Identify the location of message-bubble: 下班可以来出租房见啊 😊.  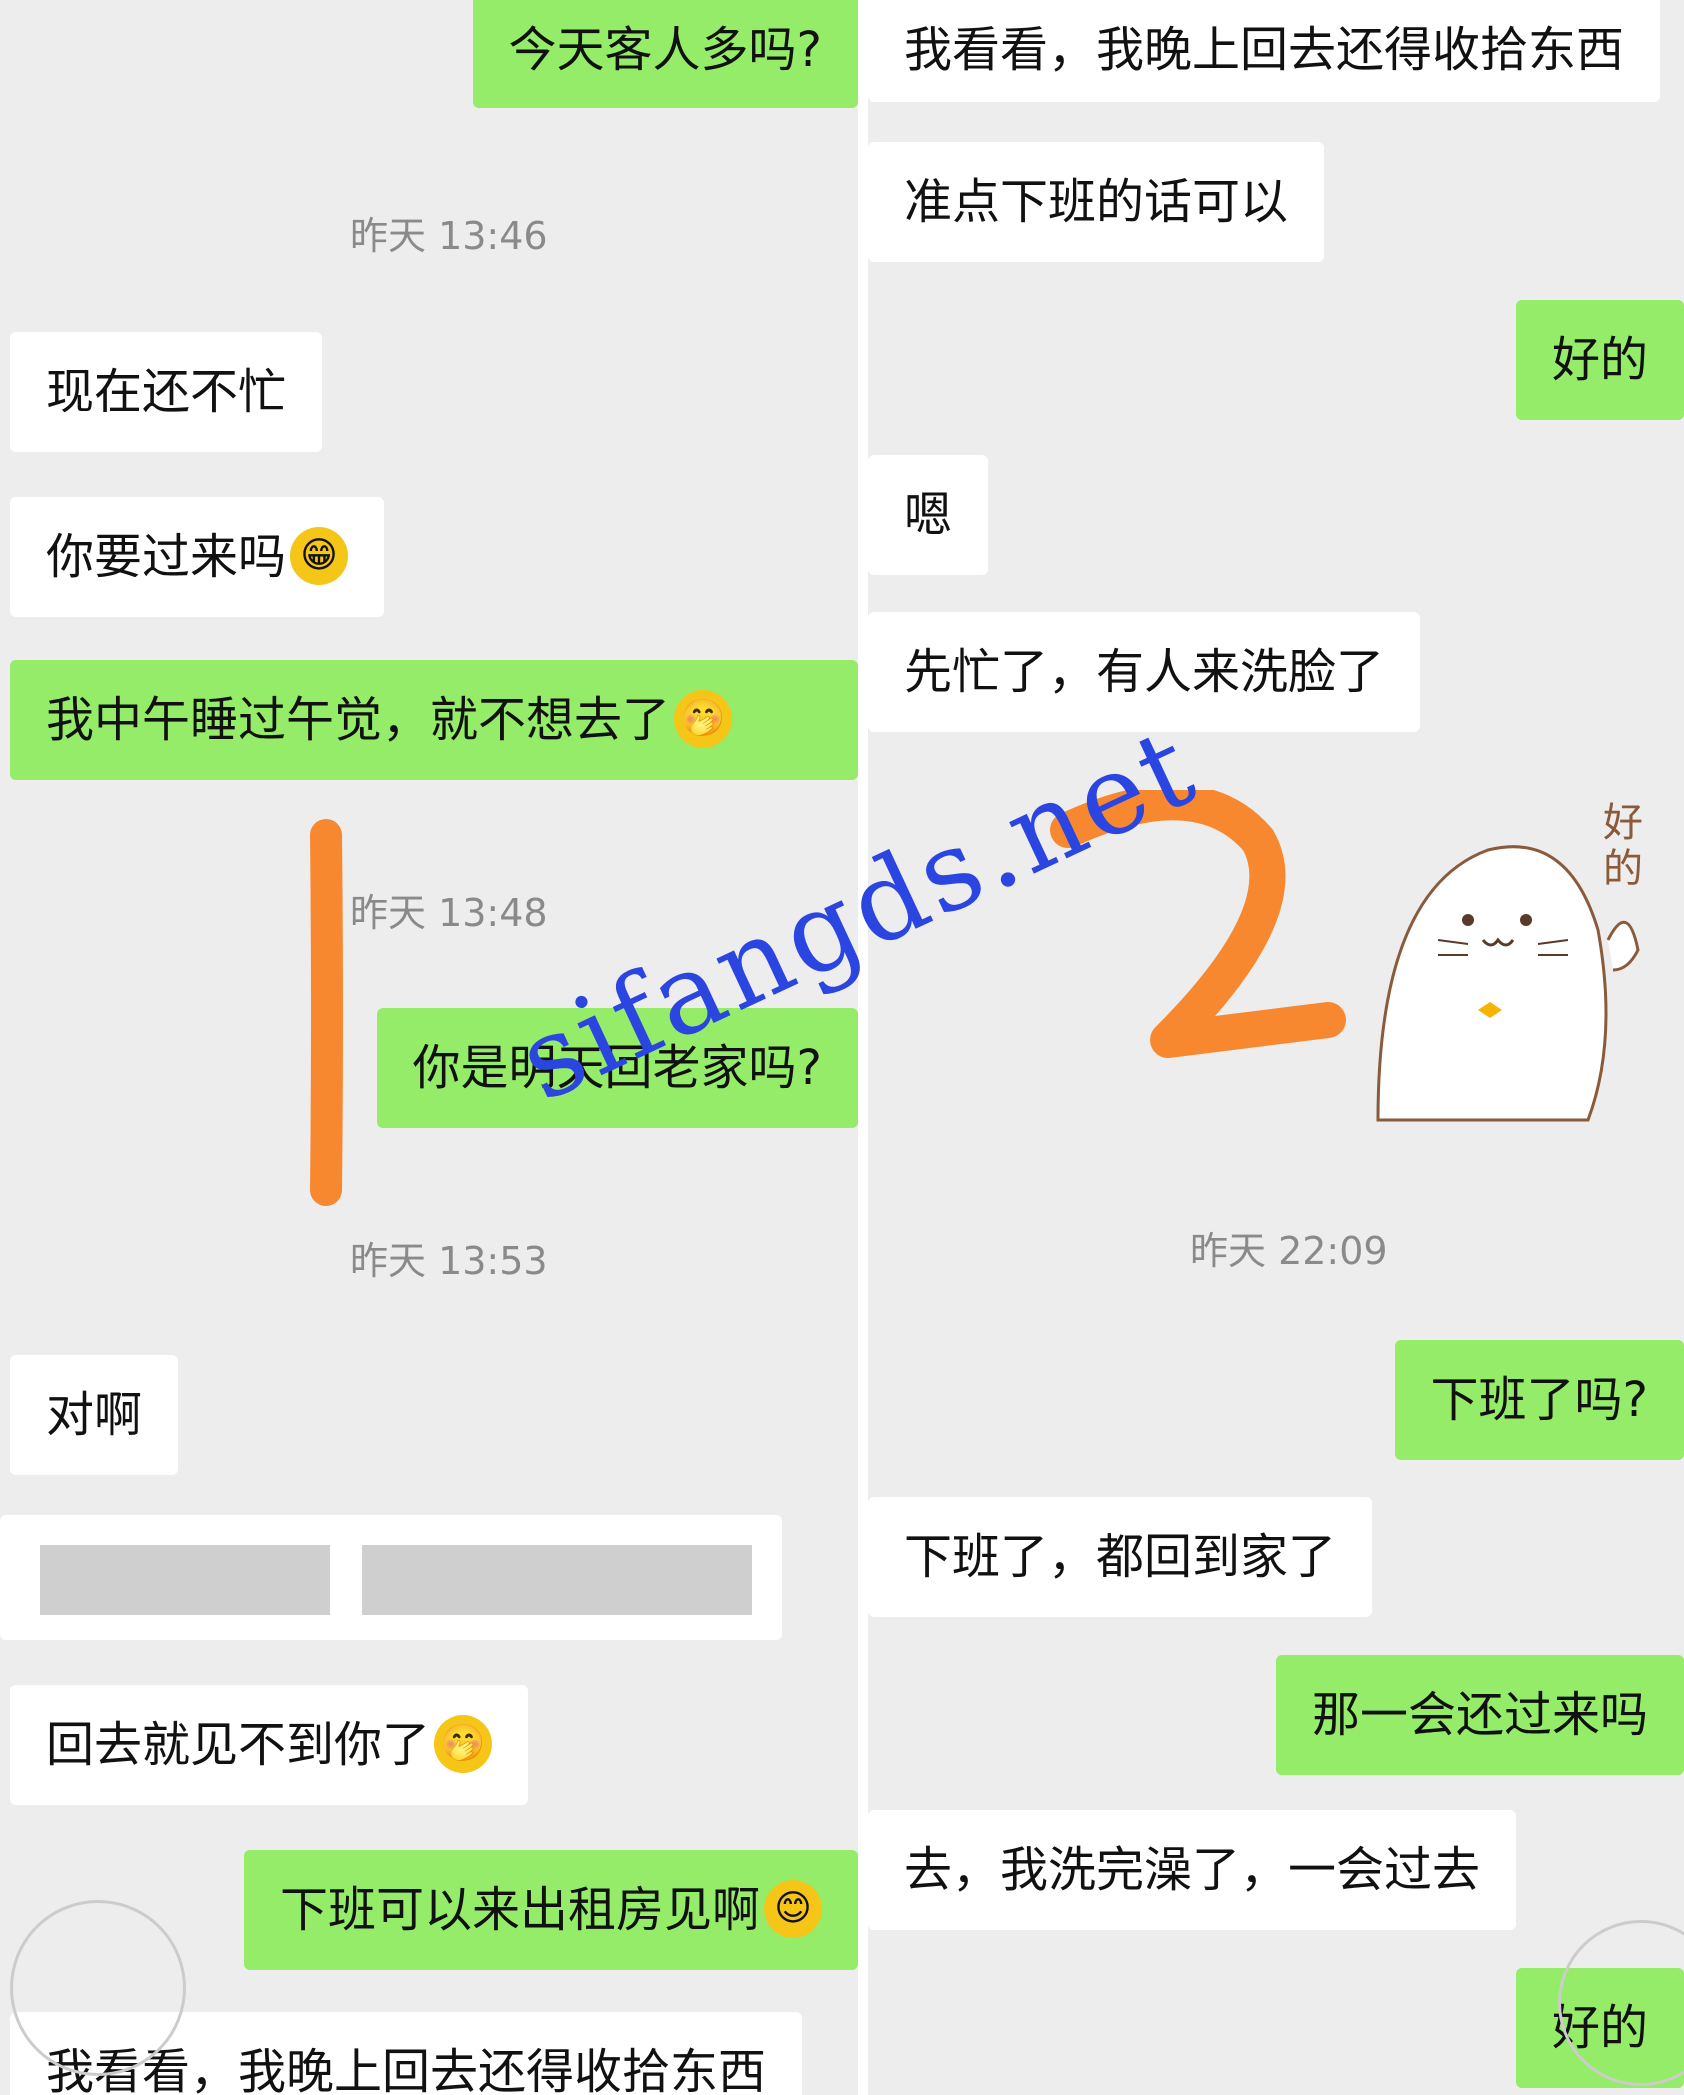
(550, 1910).